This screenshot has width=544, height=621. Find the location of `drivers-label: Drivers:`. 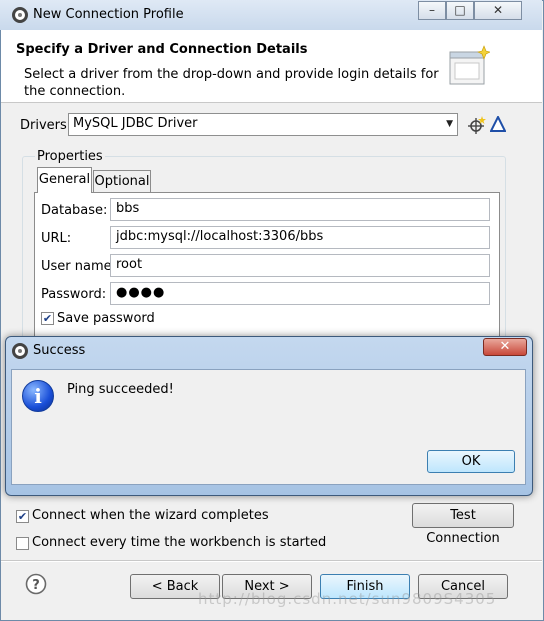

drivers-label: Drivers: is located at coordinates (46, 125).